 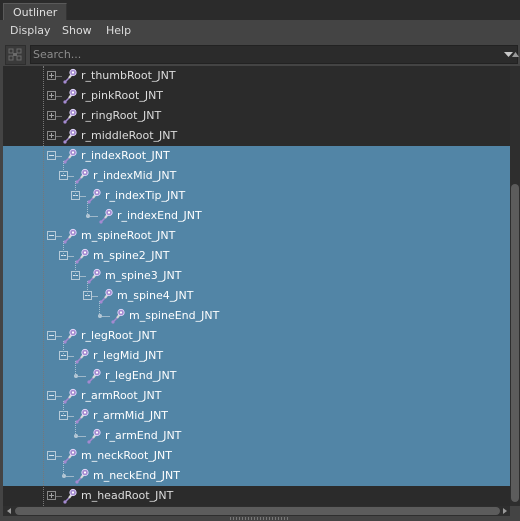 What do you see at coordinates (256, 396) in the screenshot?
I see `tree-row: r_armRoot_JNT` at bounding box center [256, 396].